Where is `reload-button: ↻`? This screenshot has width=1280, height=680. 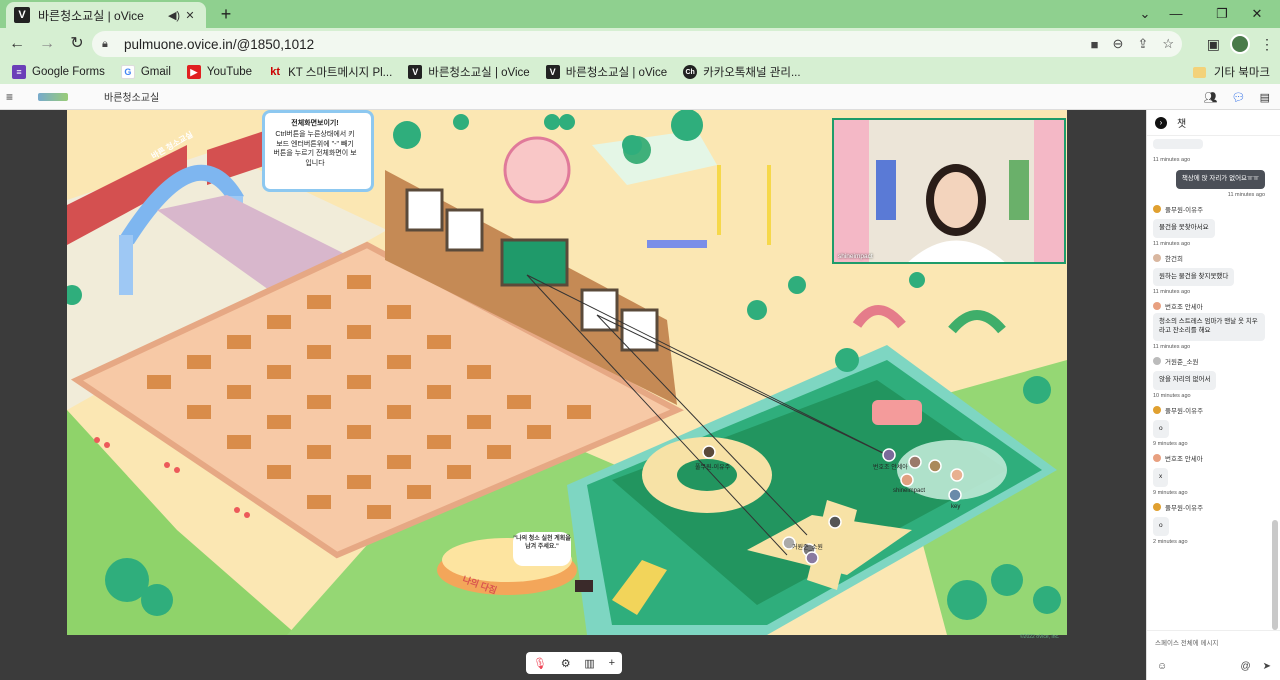 reload-button: ↻ is located at coordinates (77, 44).